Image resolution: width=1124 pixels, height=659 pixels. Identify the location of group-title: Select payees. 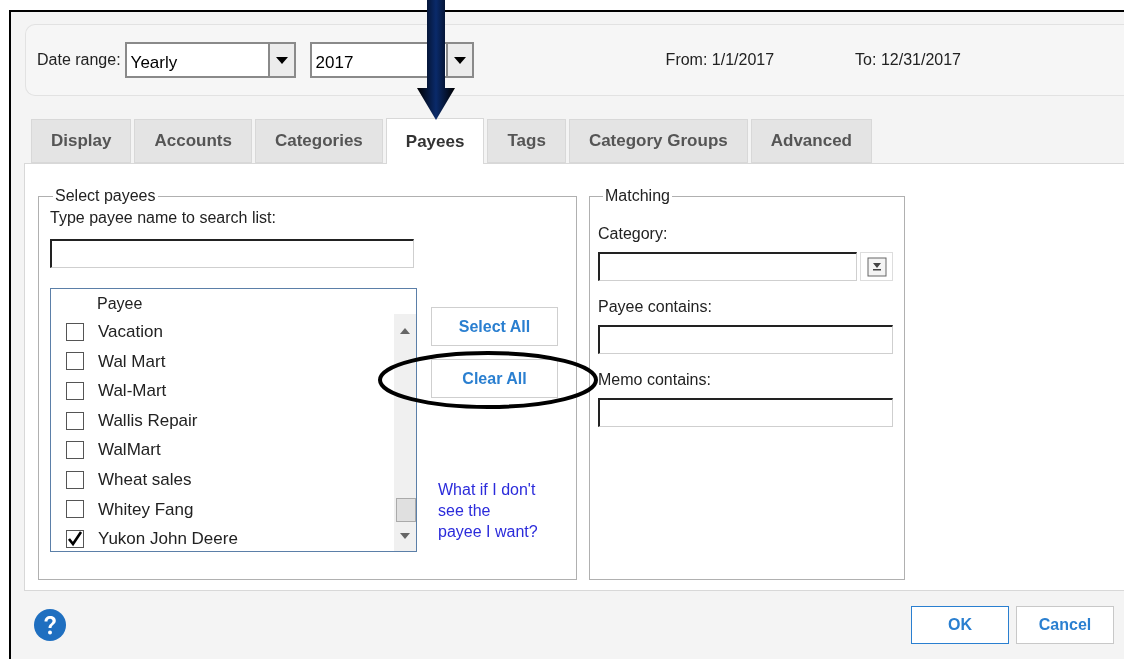
(105, 196).